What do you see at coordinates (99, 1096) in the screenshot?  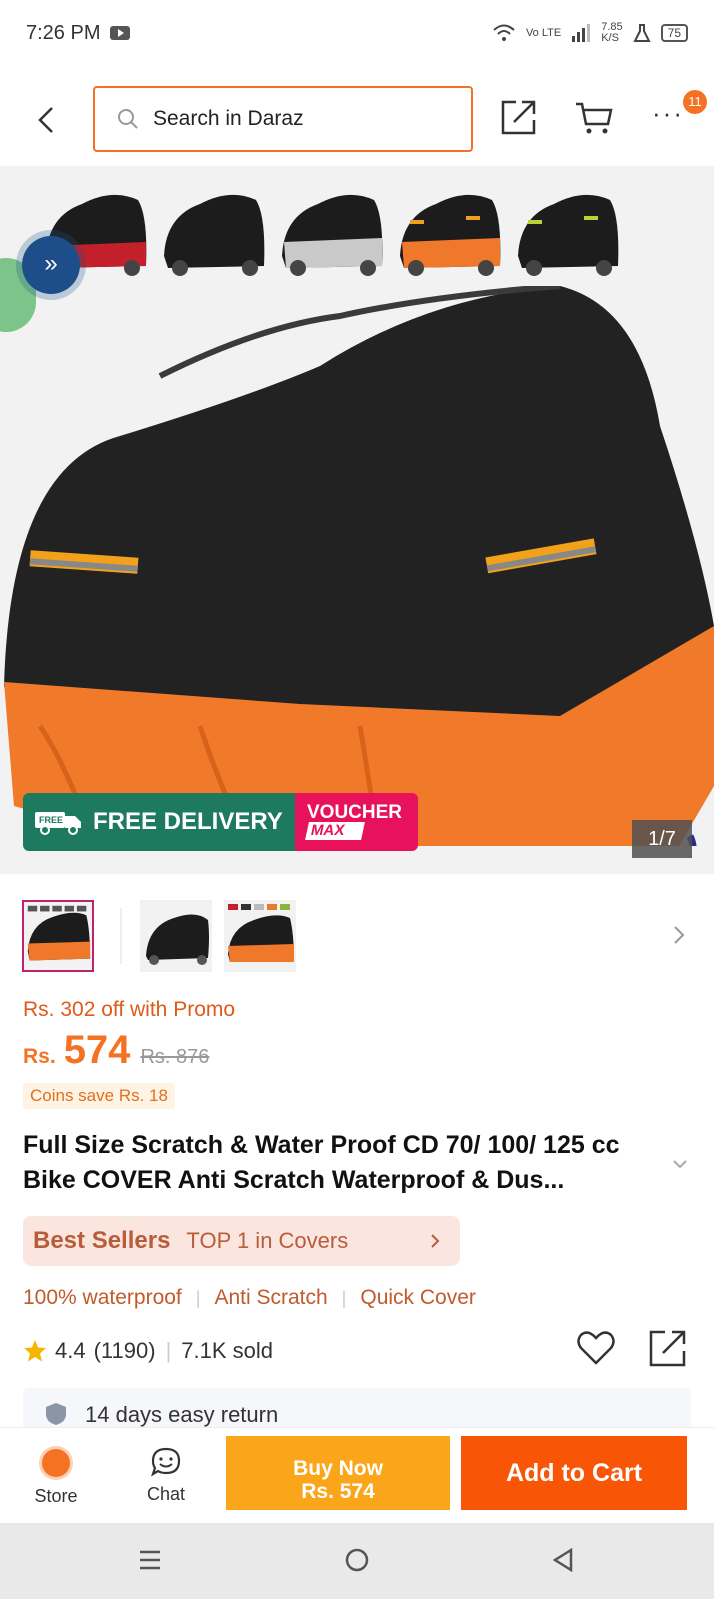 I see `coins-badge: Coins save Rs. 18` at bounding box center [99, 1096].